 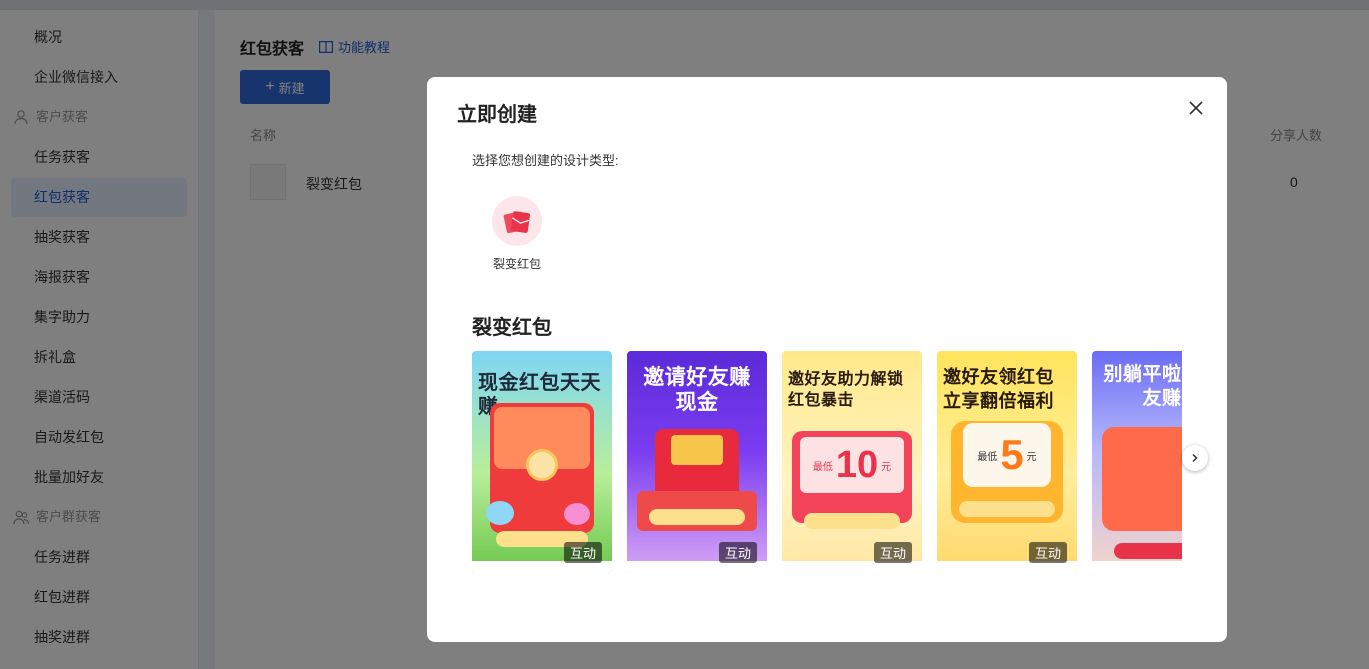 I want to click on carousel-next-button, so click(x=1195, y=458).